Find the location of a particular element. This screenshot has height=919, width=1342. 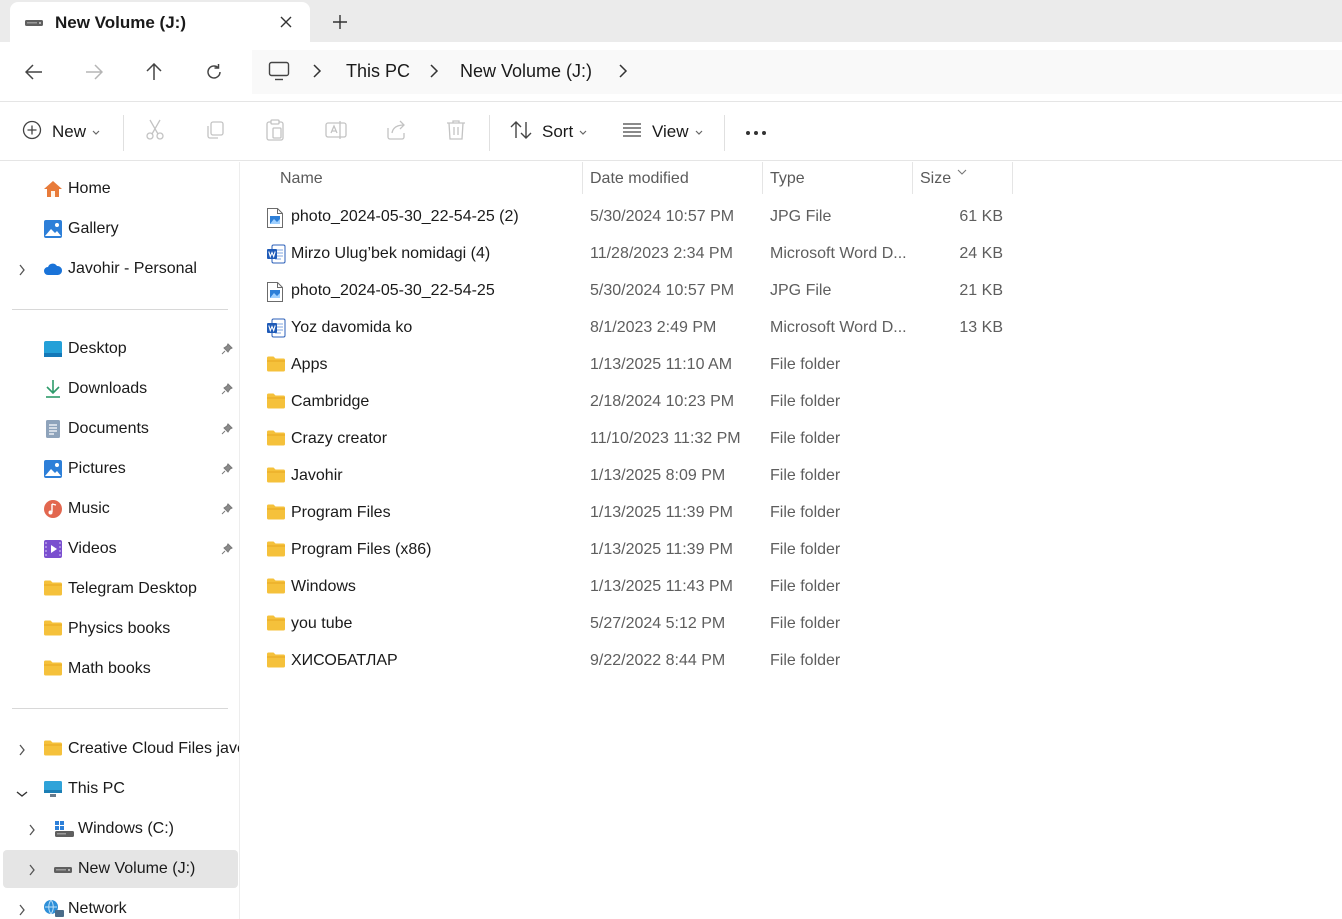

file-row: you tube 5/27/2024 5:12 PM File folder is located at coordinates (637, 624).